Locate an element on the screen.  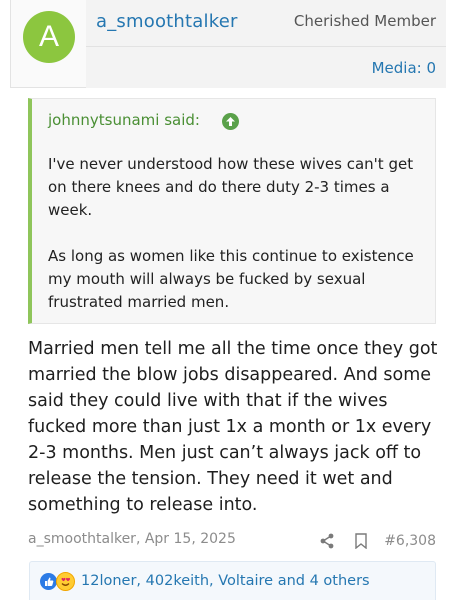
love-icon is located at coordinates (65, 581).